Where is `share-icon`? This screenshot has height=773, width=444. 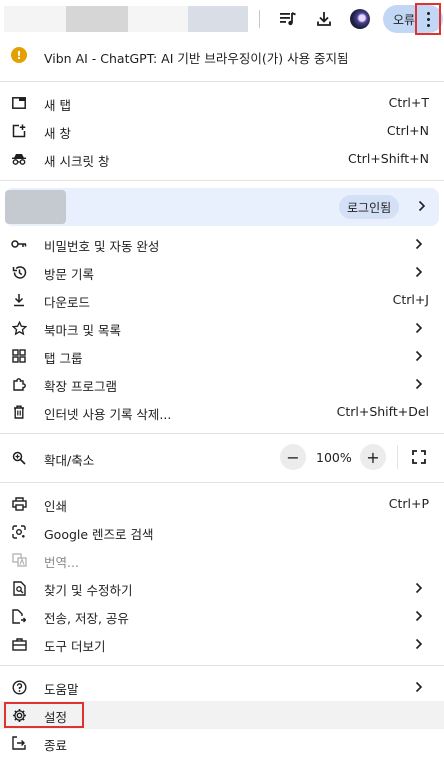 share-icon is located at coordinates (19, 616).